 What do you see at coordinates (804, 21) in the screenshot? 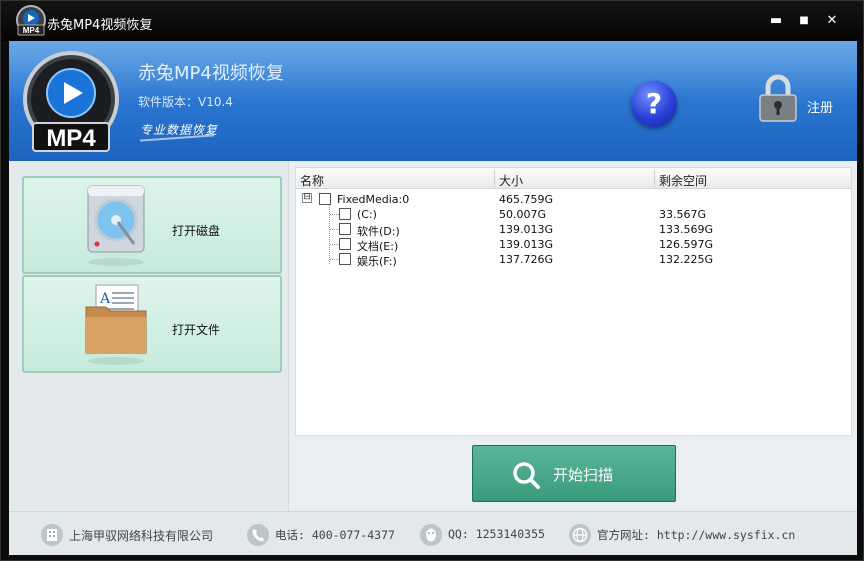
I see `maximize-button: ■` at bounding box center [804, 21].